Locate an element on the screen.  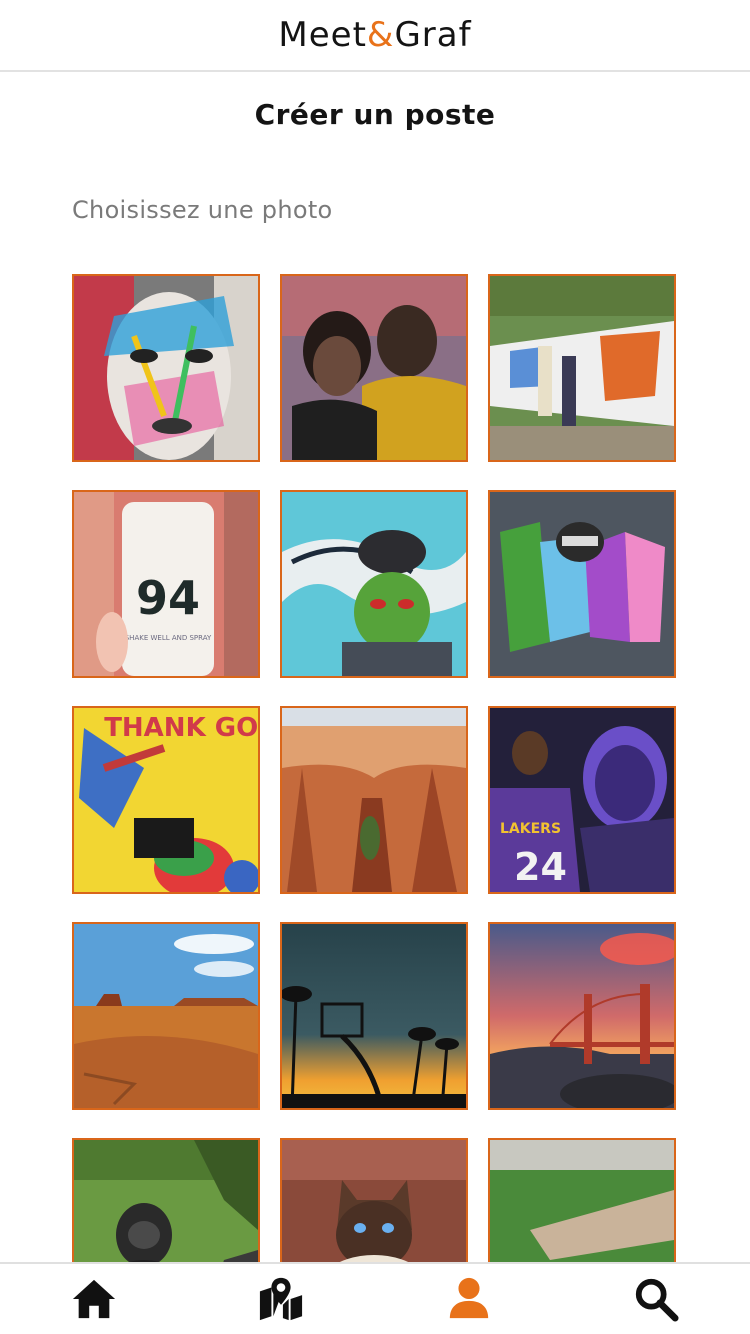
app-logo: Meet&Graf is located at coordinates (375, 35).